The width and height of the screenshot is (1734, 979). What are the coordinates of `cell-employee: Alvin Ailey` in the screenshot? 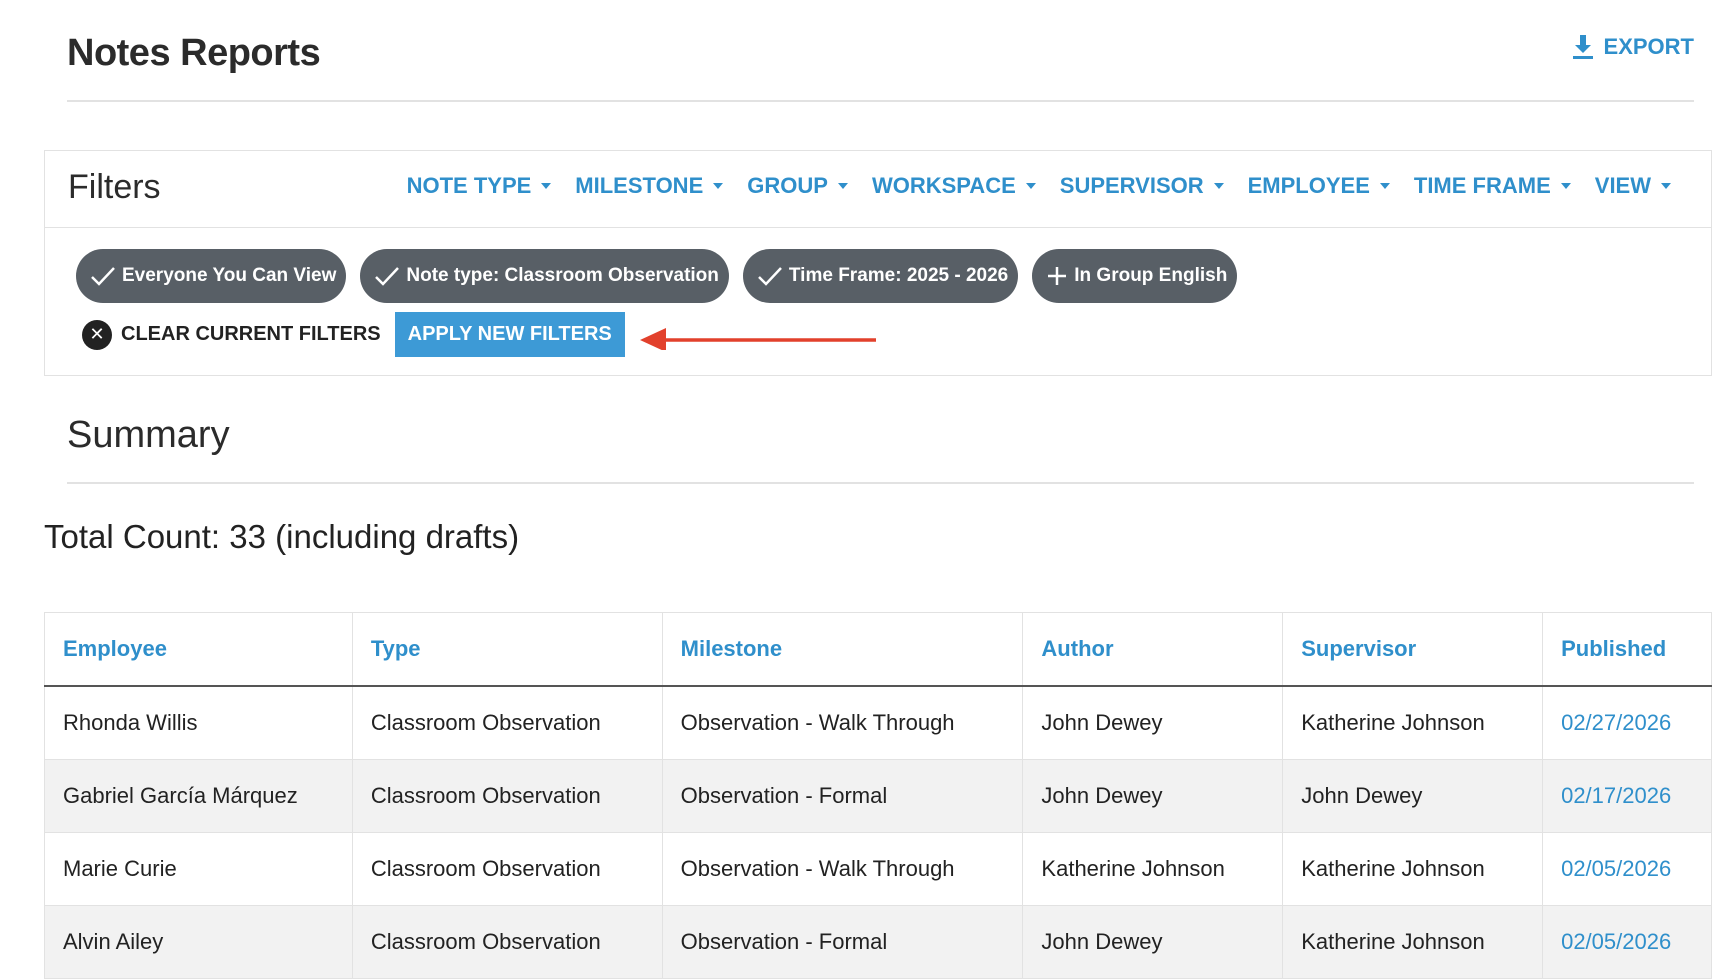 It's located at (198, 942).